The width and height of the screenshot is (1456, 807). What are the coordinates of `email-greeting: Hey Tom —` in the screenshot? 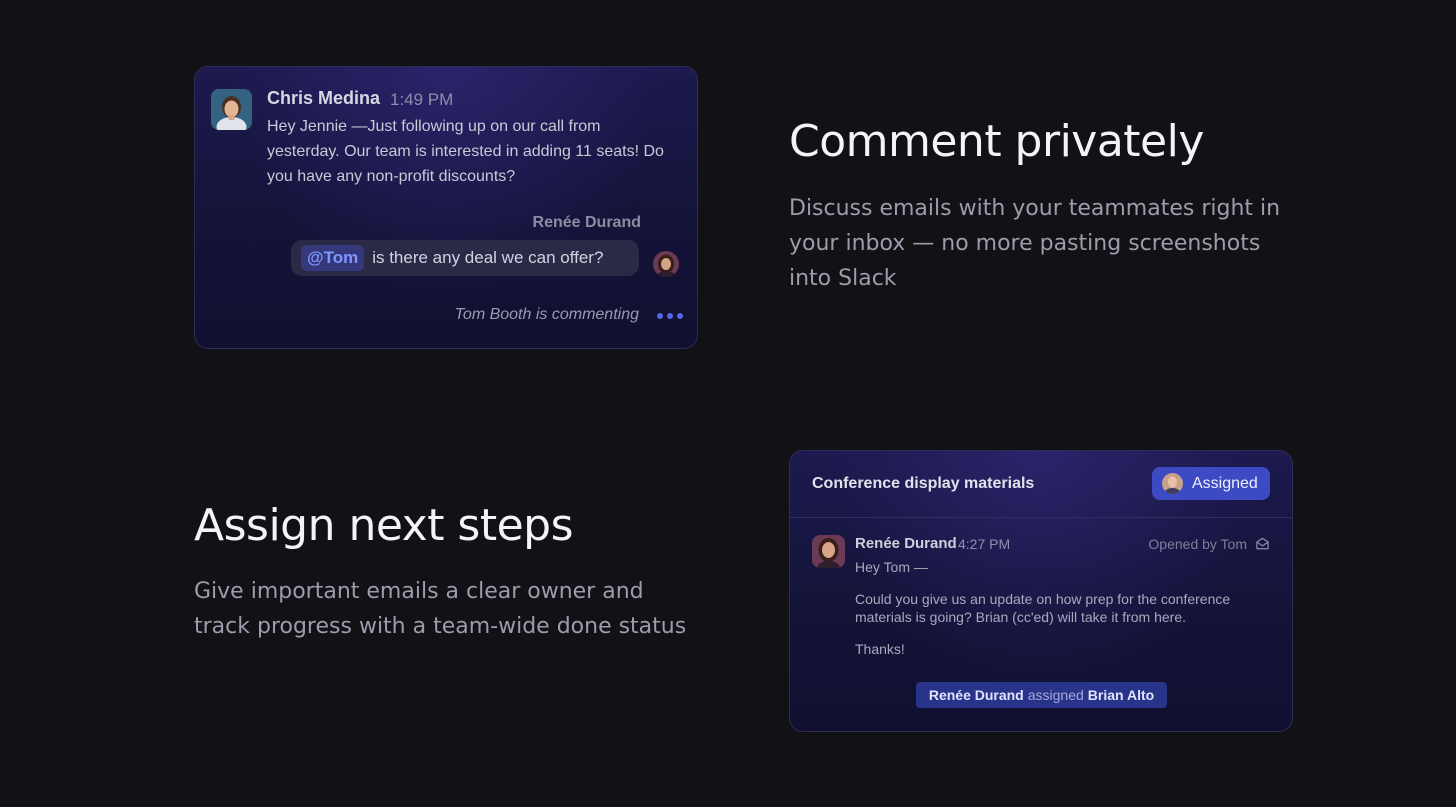 It's located at (891, 567).